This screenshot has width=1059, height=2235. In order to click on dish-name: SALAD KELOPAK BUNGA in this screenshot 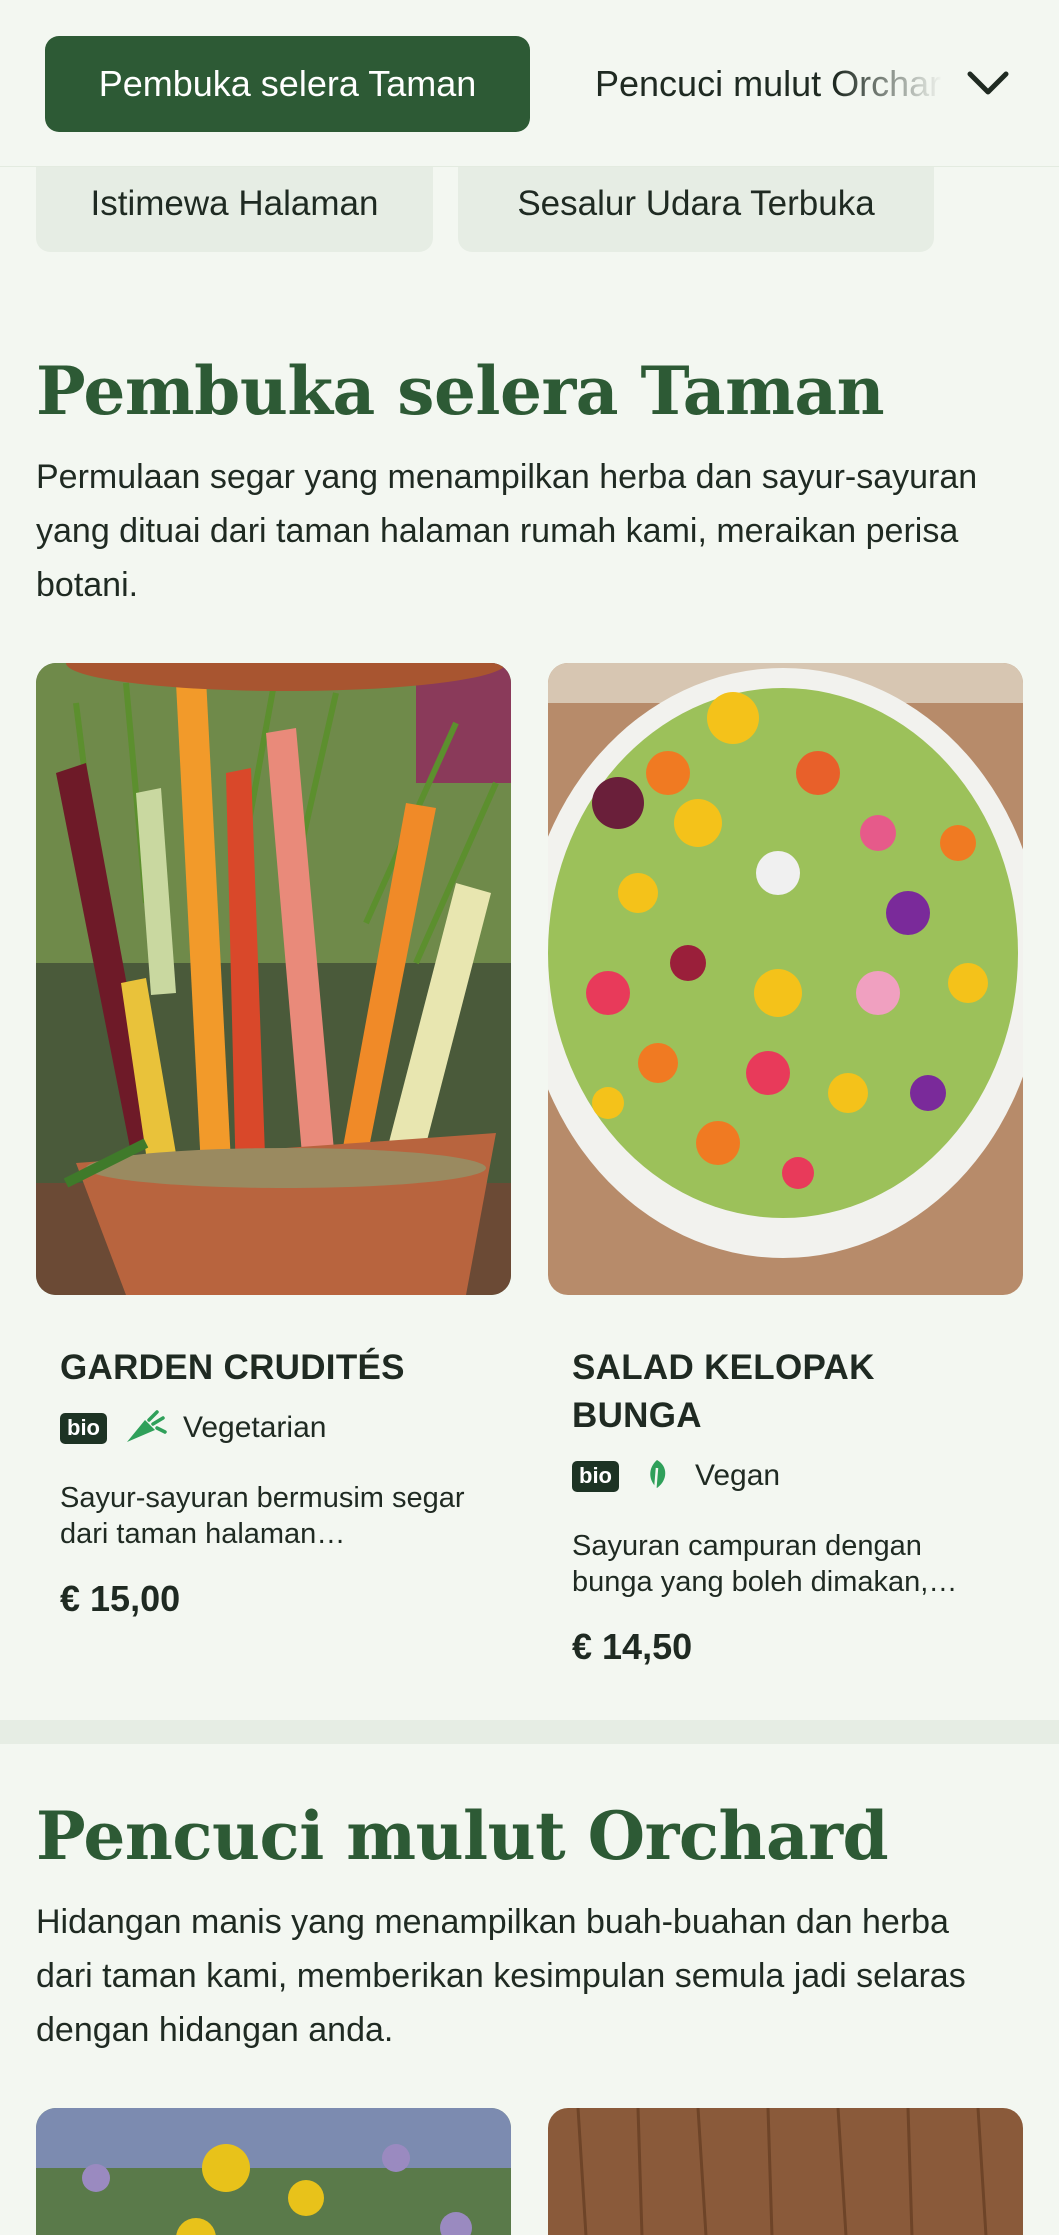, I will do `click(772, 1392)`.